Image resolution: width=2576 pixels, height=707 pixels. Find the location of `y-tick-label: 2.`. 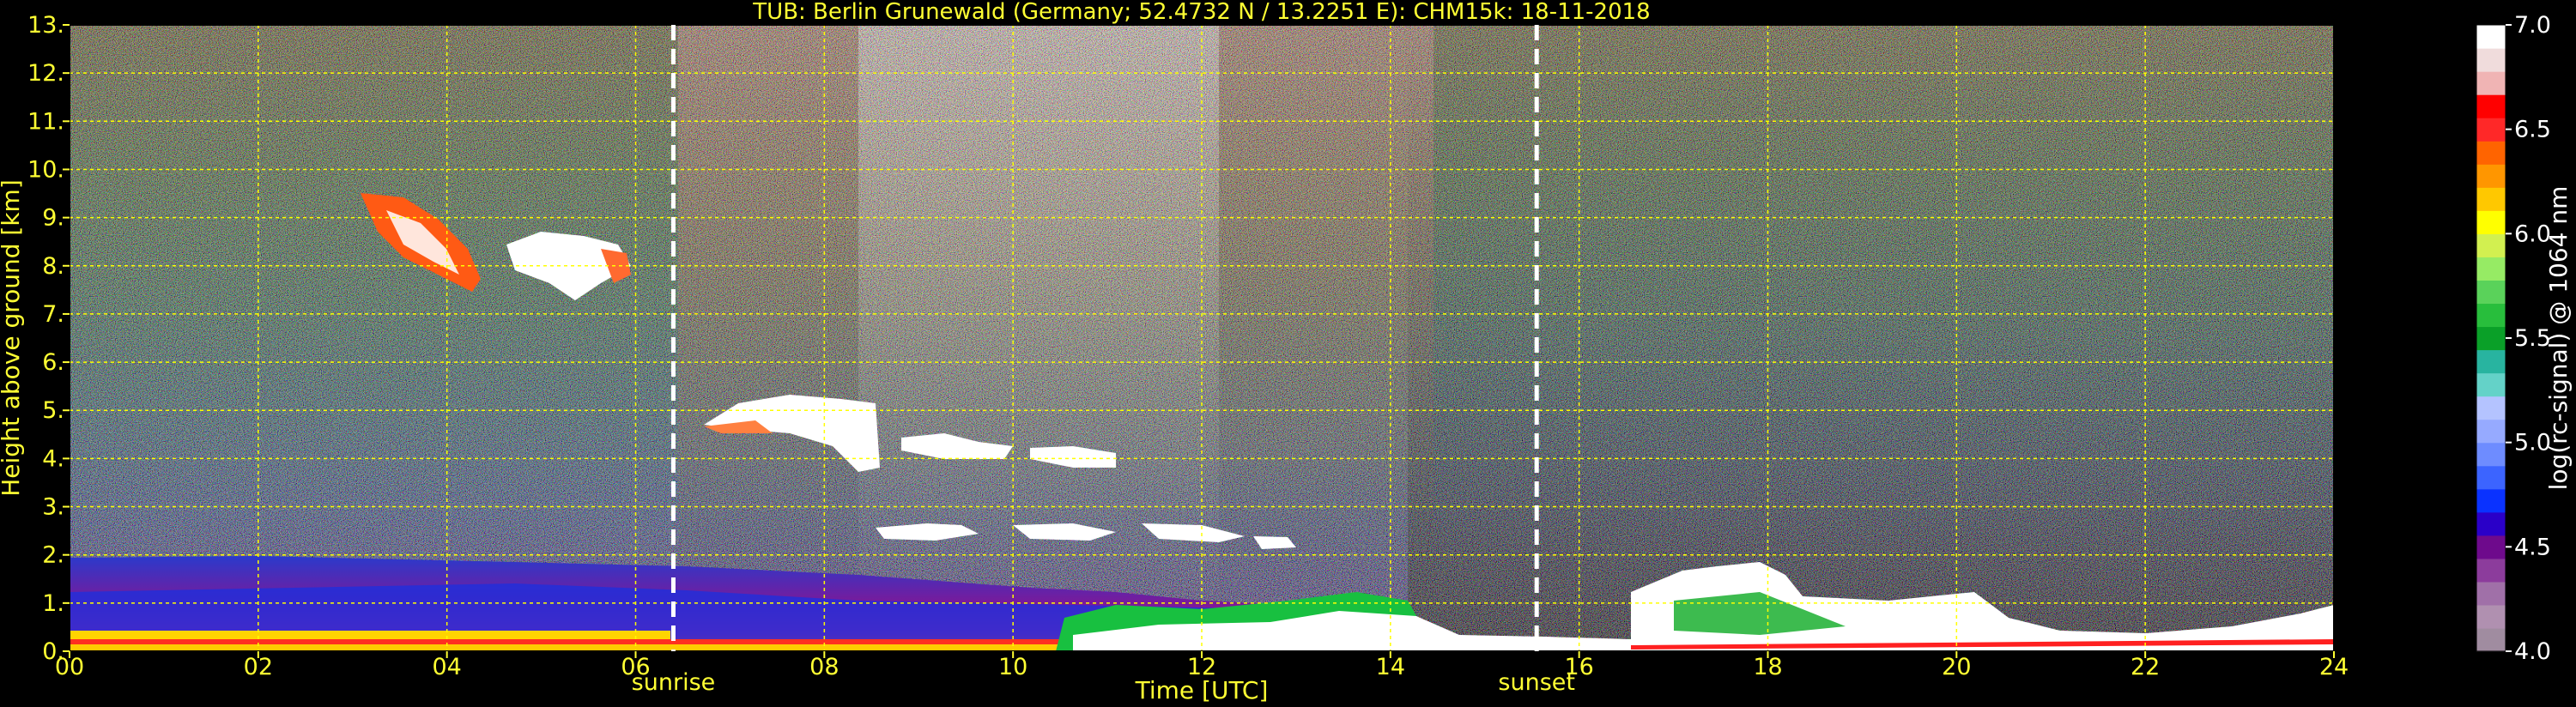

y-tick-label: 2. is located at coordinates (53, 555).